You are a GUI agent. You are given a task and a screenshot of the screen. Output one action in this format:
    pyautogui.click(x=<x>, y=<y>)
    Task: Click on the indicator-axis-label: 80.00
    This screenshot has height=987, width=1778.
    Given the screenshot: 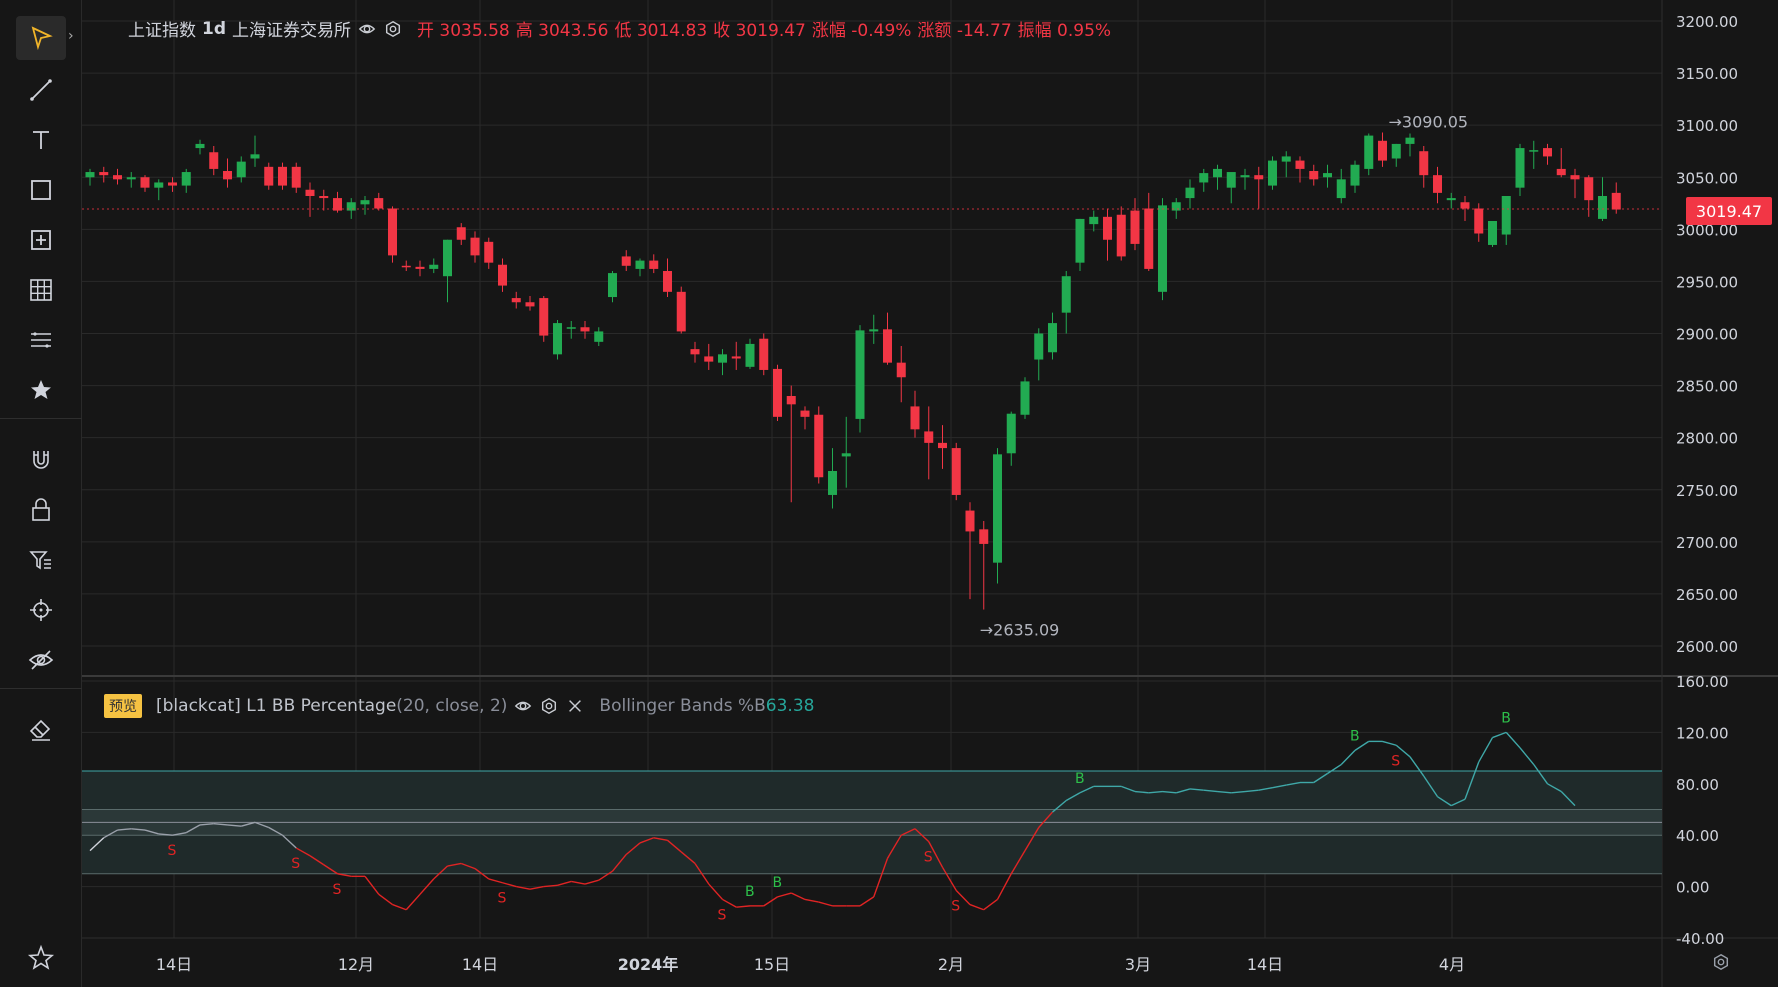 What is the action you would take?
    pyautogui.click(x=1697, y=785)
    